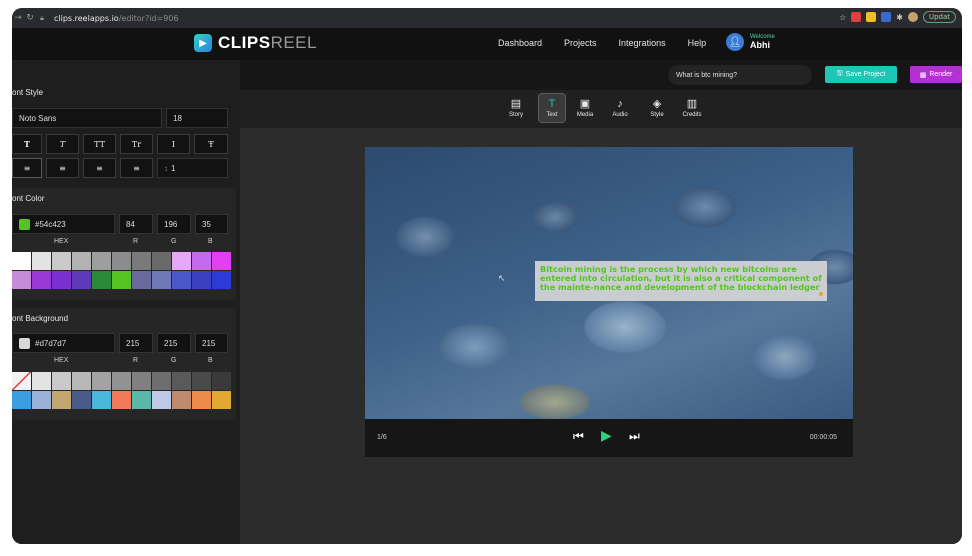 The height and width of the screenshot is (556, 972). I want to click on star-icon: ☆, so click(842, 17).